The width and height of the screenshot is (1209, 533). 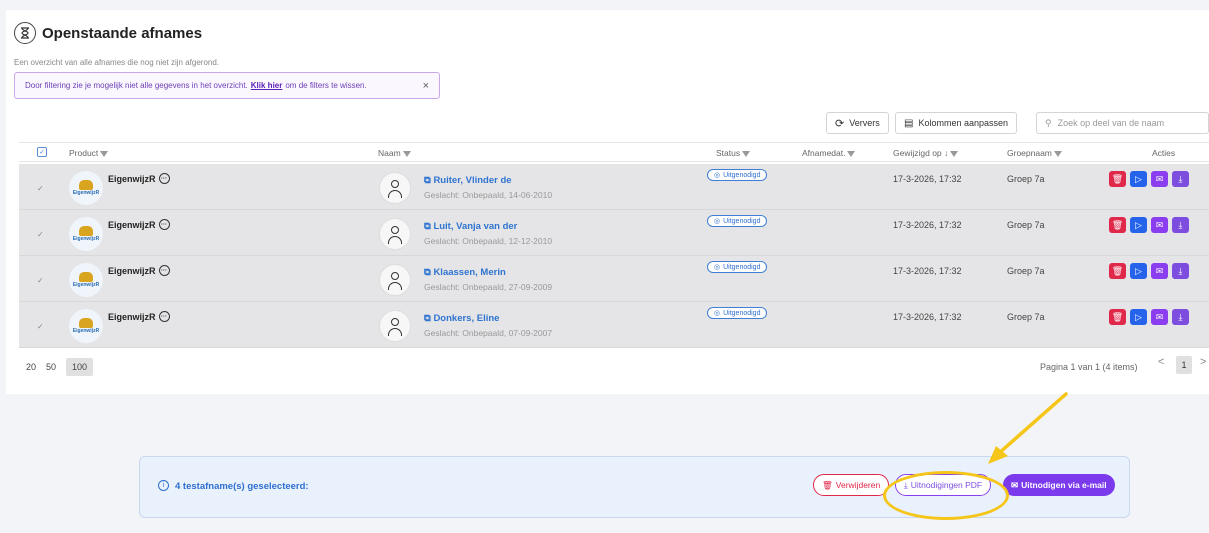 I want to click on column-header-groepnaam: Groepnaam, so click(x=1034, y=153).